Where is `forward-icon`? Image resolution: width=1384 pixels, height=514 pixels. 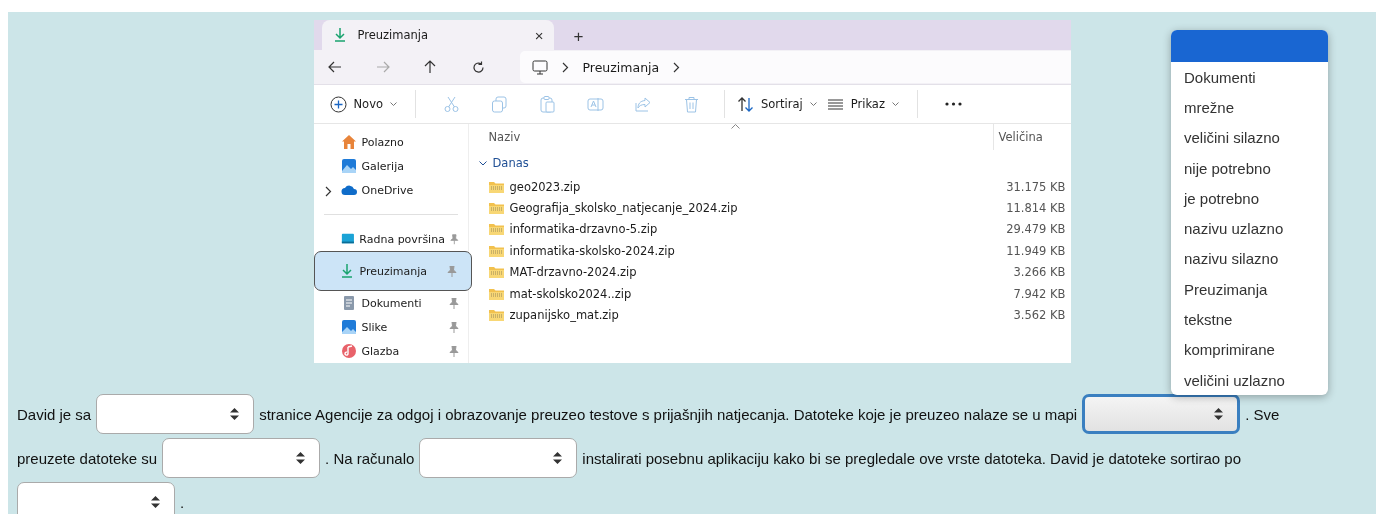 forward-icon is located at coordinates (382, 67).